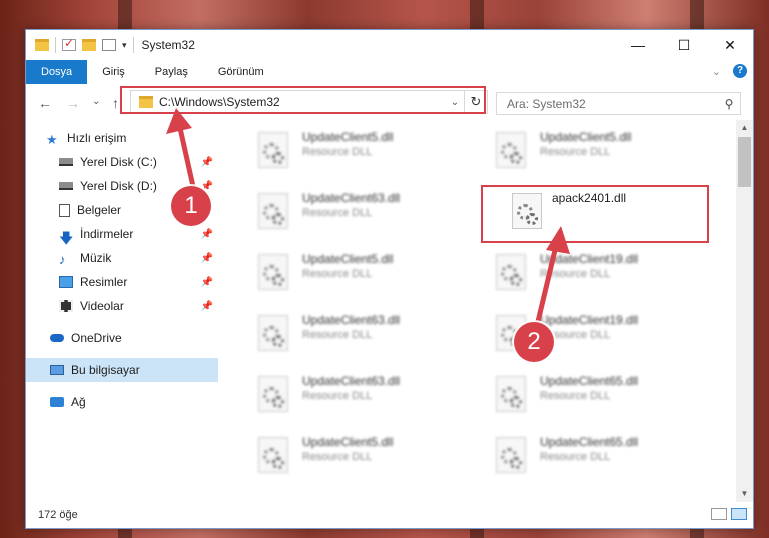  Describe the element at coordinates (124, 45) in the screenshot. I see `customize-dropdown-icon: ▾` at that location.